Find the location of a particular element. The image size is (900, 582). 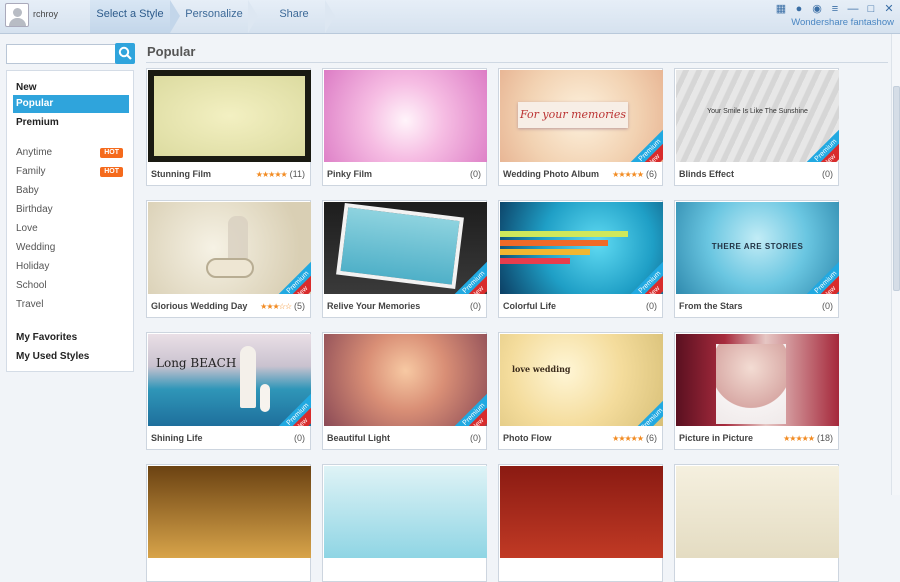

style-card-colorful-life: Premium New Colorful Life (0) is located at coordinates (580, 259).